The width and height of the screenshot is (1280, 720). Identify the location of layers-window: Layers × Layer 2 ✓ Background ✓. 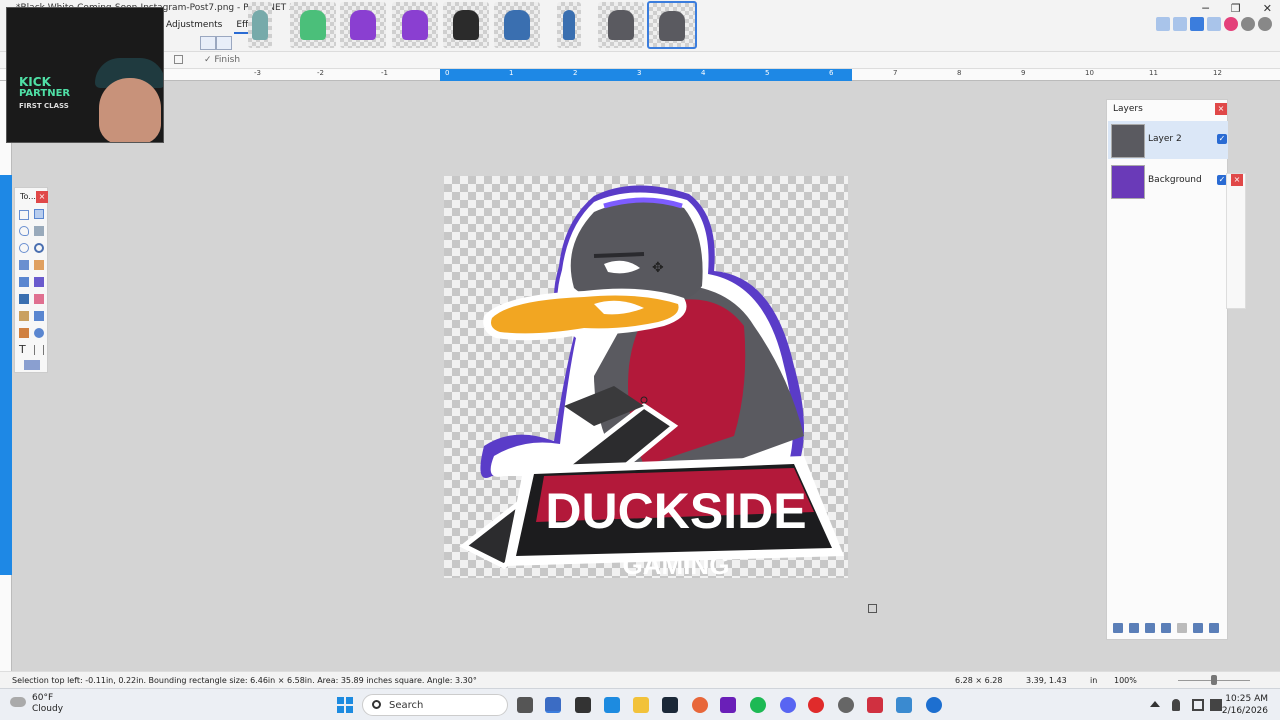
(1167, 369).